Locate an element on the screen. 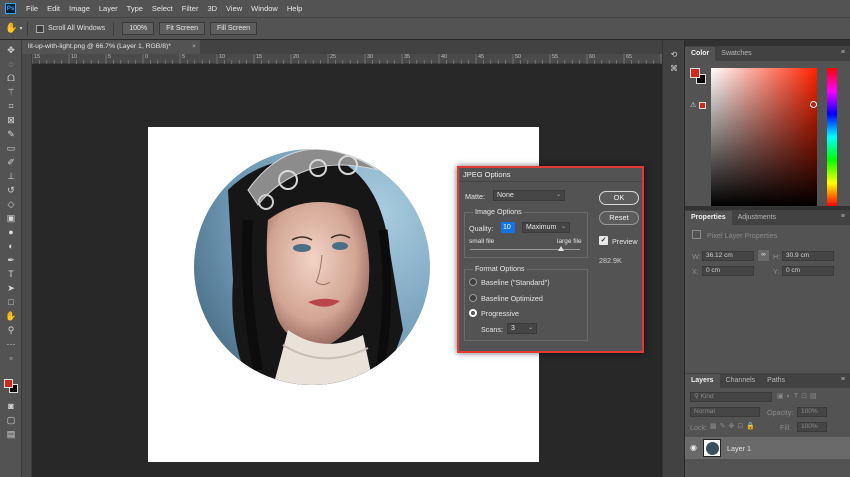  screen-mode-icon: ▢ is located at coordinates (11, 420).